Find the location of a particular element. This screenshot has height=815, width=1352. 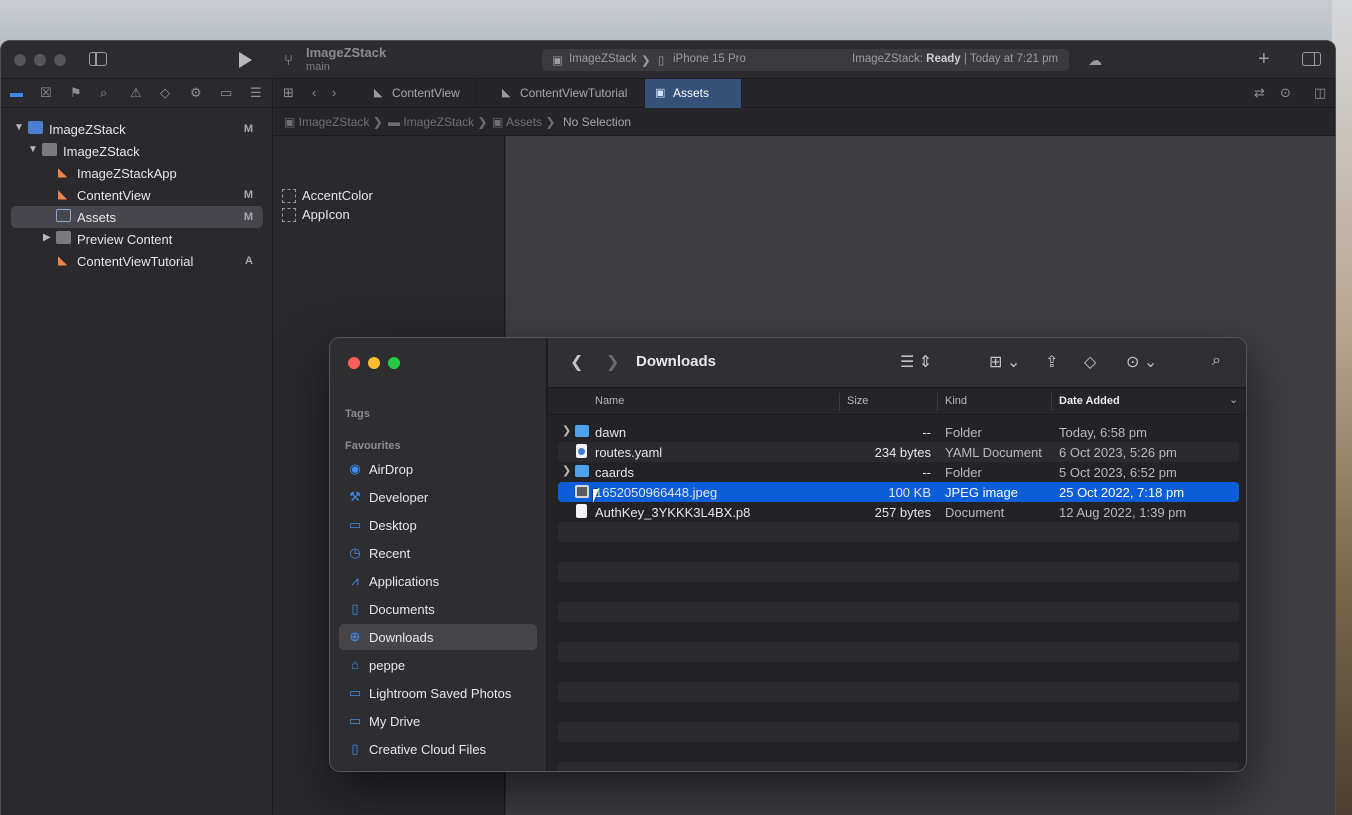

test-icon: ◇ is located at coordinates (165, 93).